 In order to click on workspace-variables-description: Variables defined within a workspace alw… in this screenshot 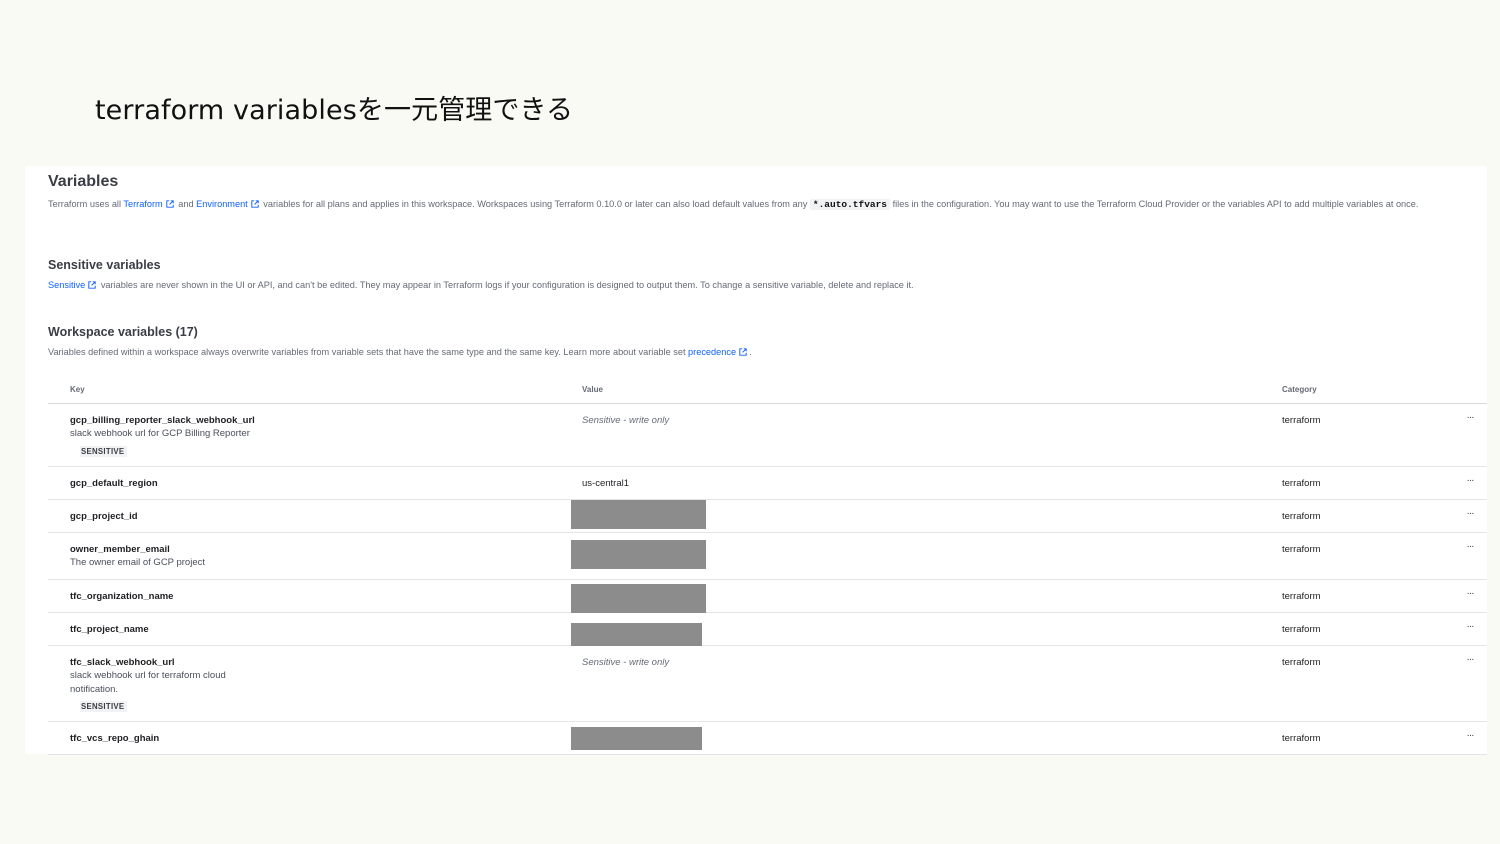, I will do `click(400, 352)`.